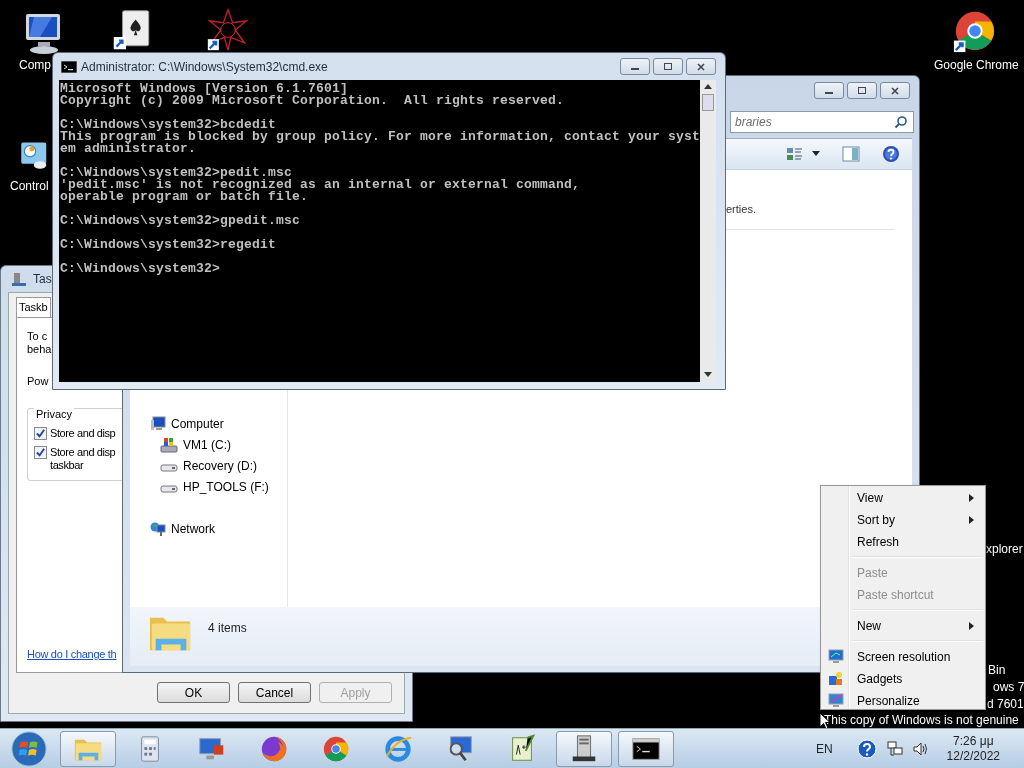  Describe the element at coordinates (584, 748) in the screenshot. I see `server-taskbar-button` at that location.